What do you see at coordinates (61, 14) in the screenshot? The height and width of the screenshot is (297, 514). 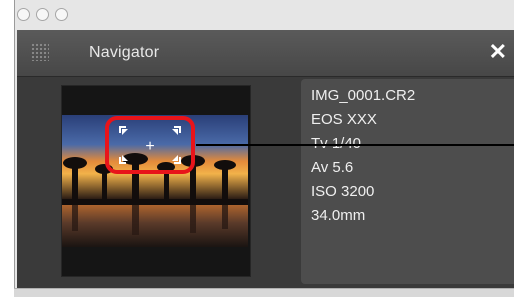 I see `window-zoom-button` at bounding box center [61, 14].